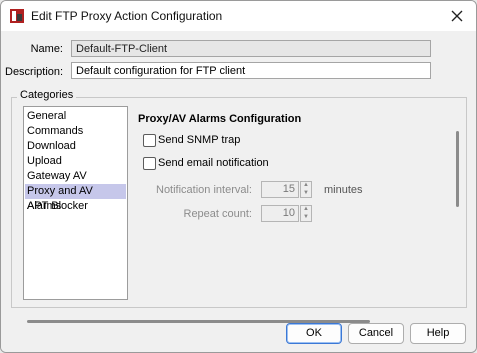  What do you see at coordinates (251, 48) in the screenshot?
I see `name-field: Default-FTP-Client` at bounding box center [251, 48].